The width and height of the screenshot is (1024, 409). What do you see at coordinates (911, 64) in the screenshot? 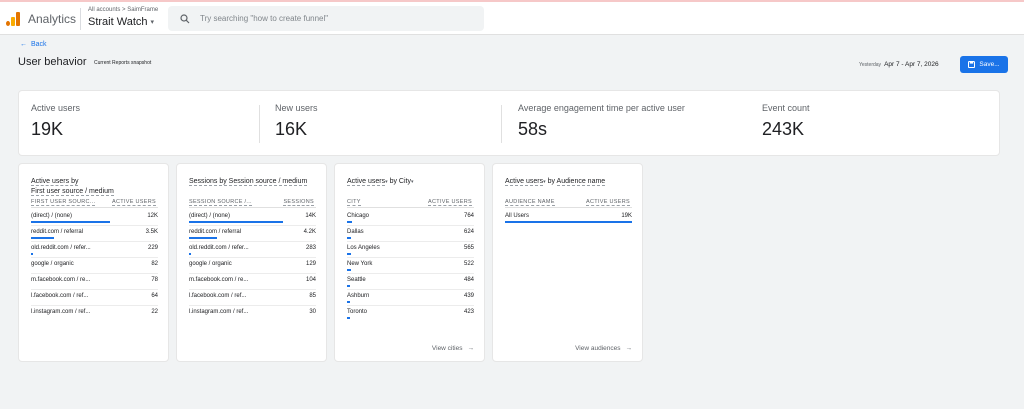
I see `date-range-value: Apr 7 - Apr 7, 2026` at bounding box center [911, 64].